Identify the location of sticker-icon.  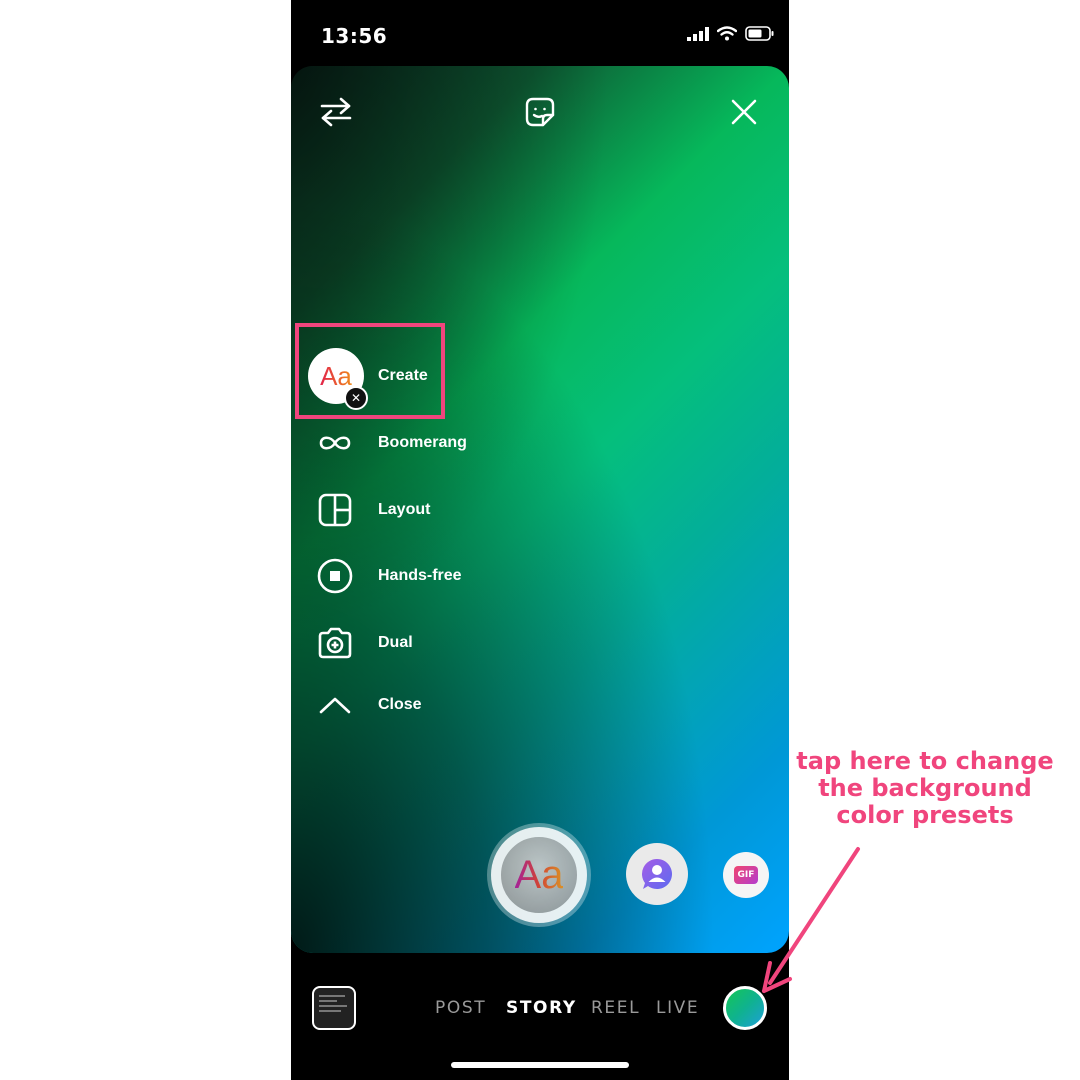
(540, 112).